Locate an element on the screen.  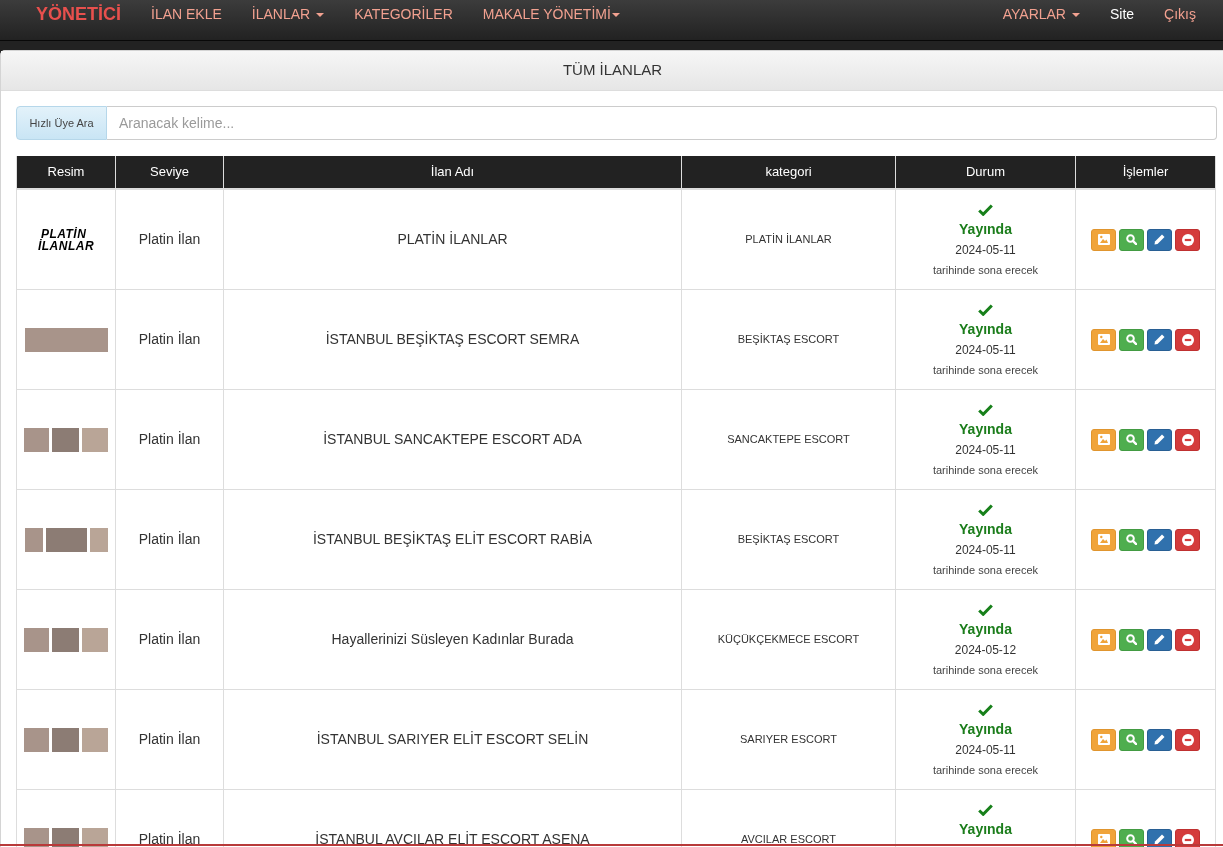
category-label: PLATİN İLANLAR is located at coordinates (788, 240).